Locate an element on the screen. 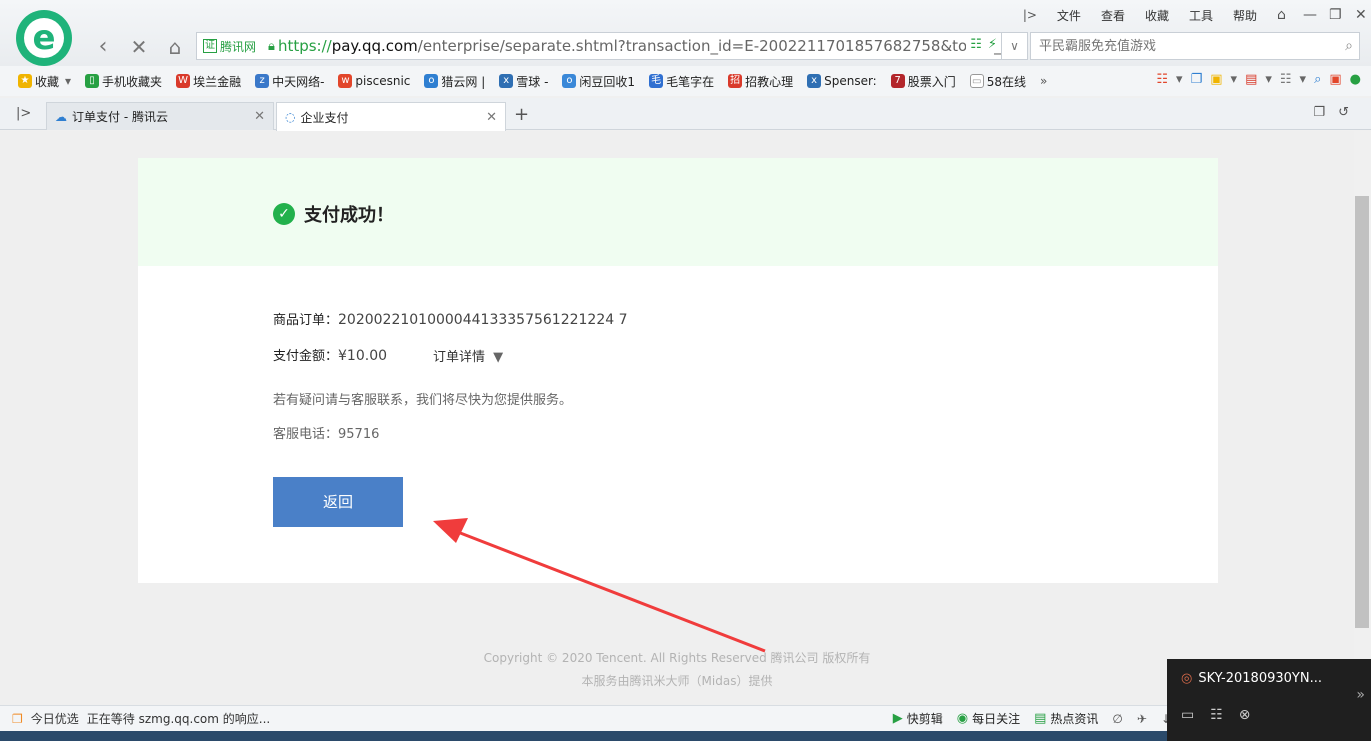 The image size is (1371, 741). page-icon: ▭ is located at coordinates (976, 81).